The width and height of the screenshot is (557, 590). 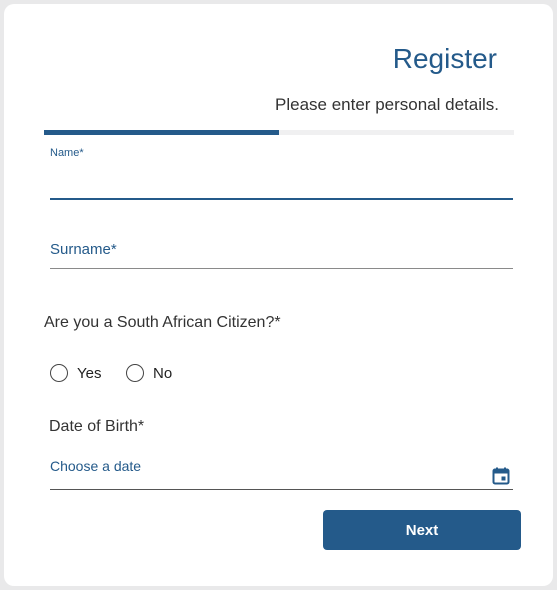 What do you see at coordinates (163, 373) in the screenshot?
I see `radio-label-no: No` at bounding box center [163, 373].